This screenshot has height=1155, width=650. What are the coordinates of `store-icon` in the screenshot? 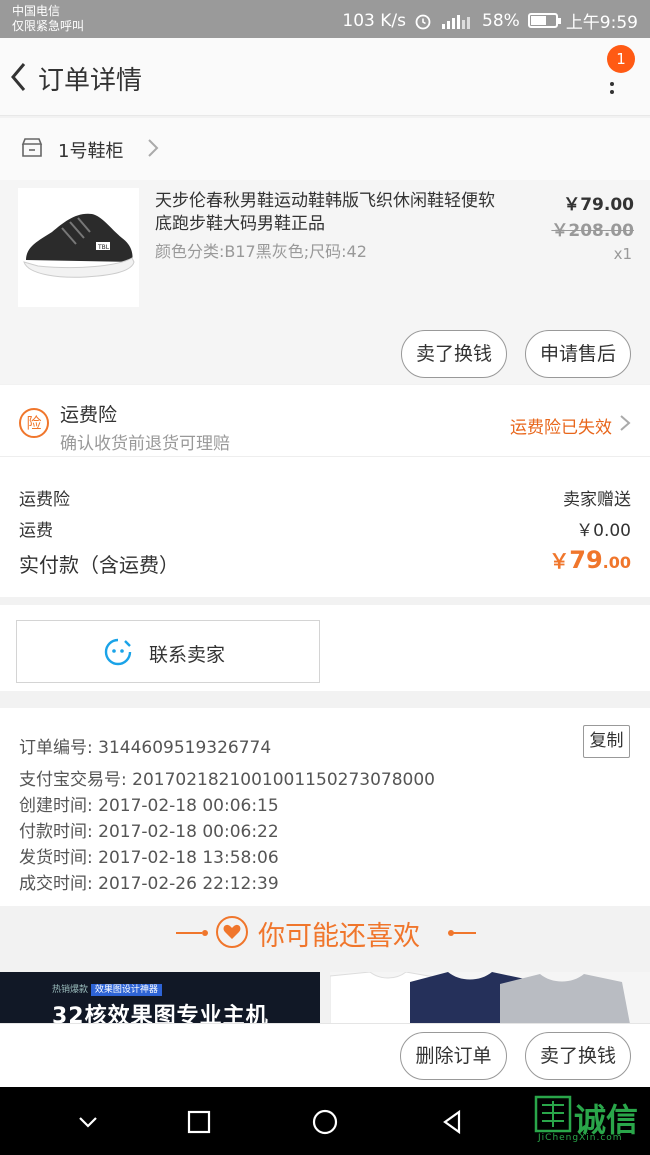 It's located at (32, 147).